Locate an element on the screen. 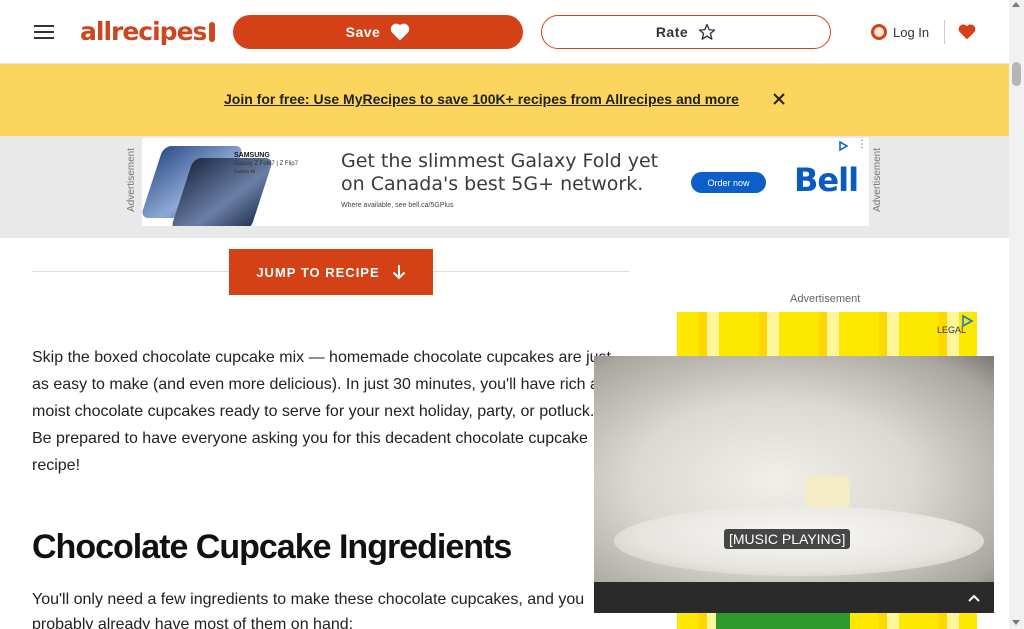 This screenshot has height=629, width=1024. star-icon is located at coordinates (707, 31).